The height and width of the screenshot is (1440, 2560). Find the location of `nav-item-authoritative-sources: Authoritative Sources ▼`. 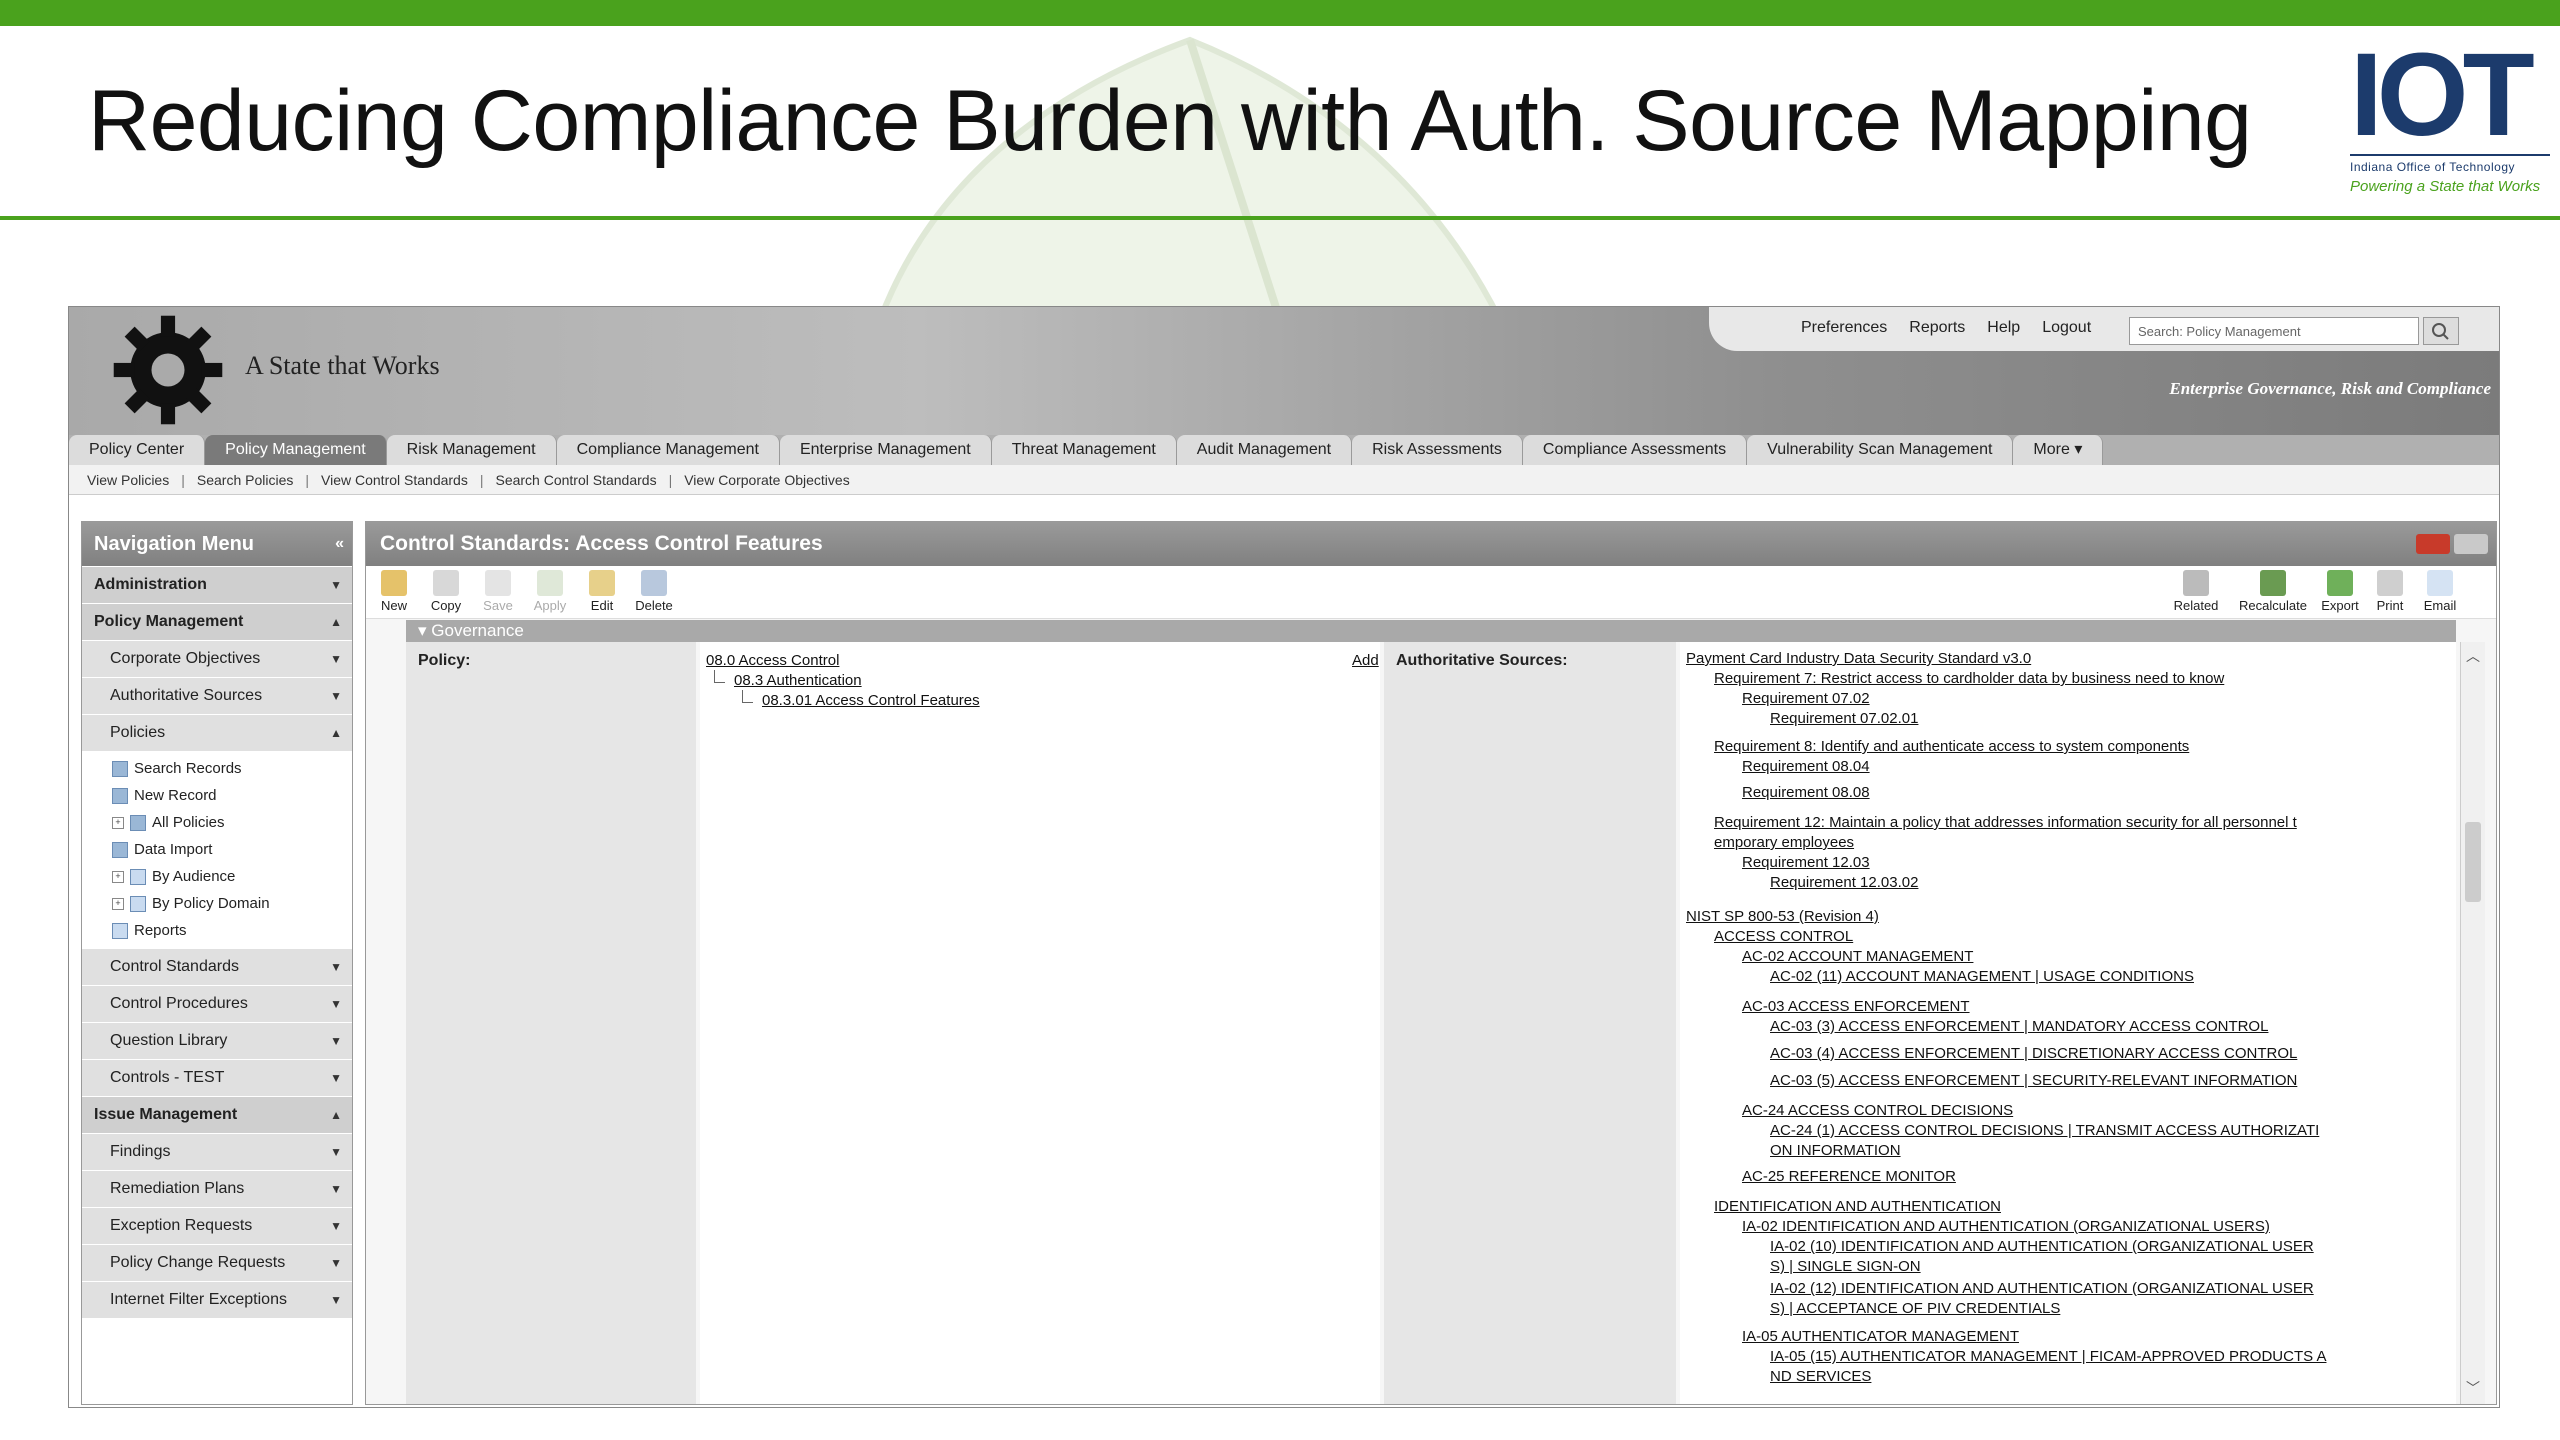

nav-item-authoritative-sources: Authoritative Sources ▼ is located at coordinates (217, 695).